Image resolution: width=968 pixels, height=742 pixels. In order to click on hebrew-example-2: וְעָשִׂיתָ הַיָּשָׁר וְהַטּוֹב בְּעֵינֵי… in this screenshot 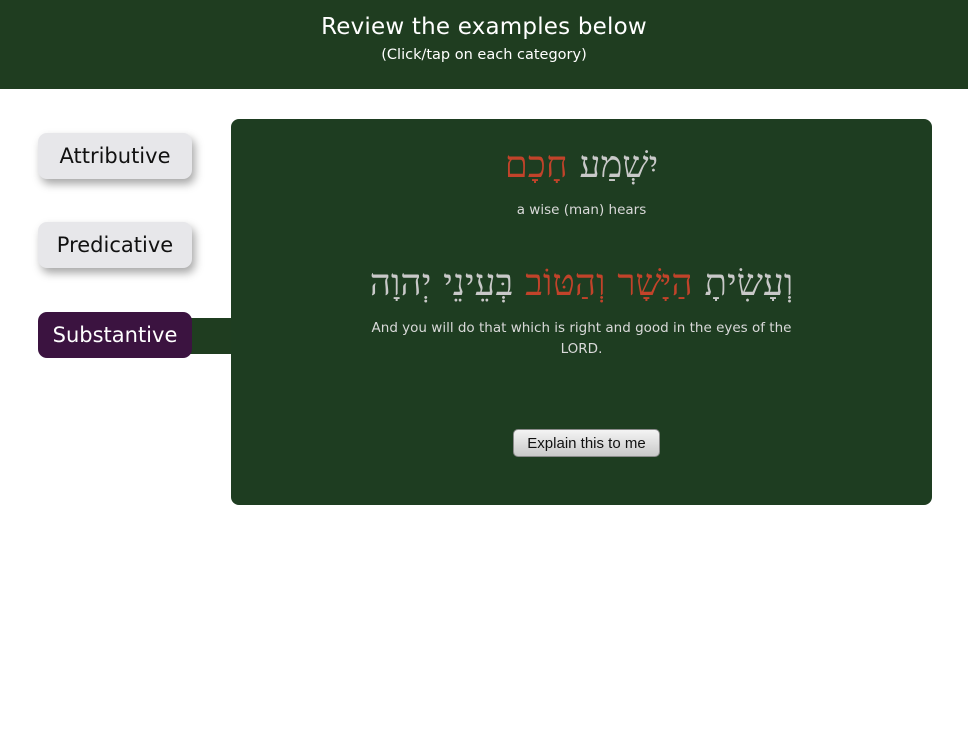, I will do `click(581, 283)`.